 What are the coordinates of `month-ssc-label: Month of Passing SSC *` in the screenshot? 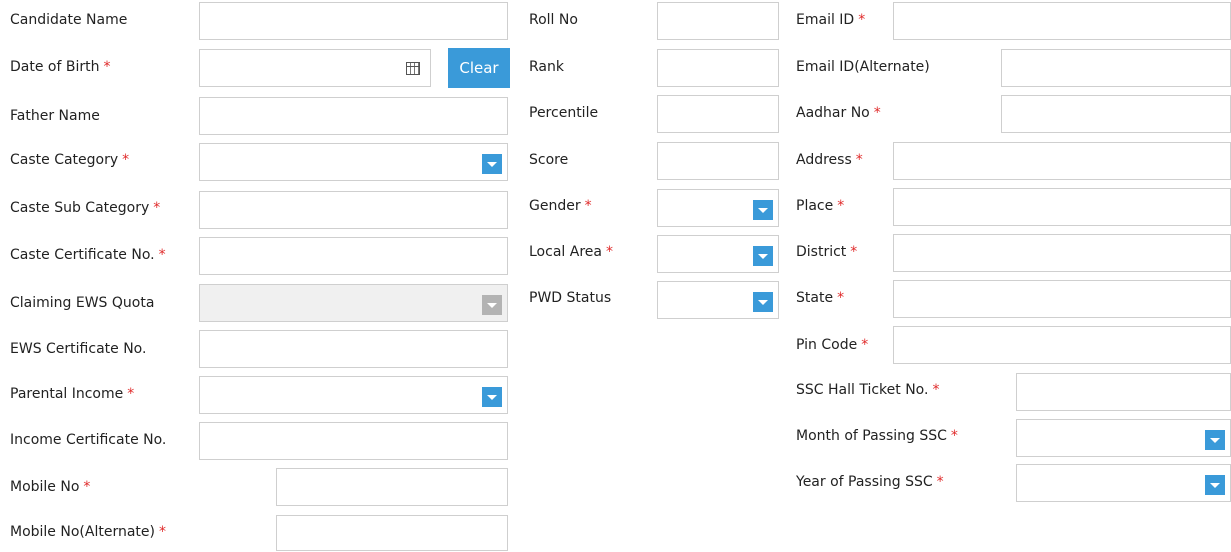 It's located at (877, 436).